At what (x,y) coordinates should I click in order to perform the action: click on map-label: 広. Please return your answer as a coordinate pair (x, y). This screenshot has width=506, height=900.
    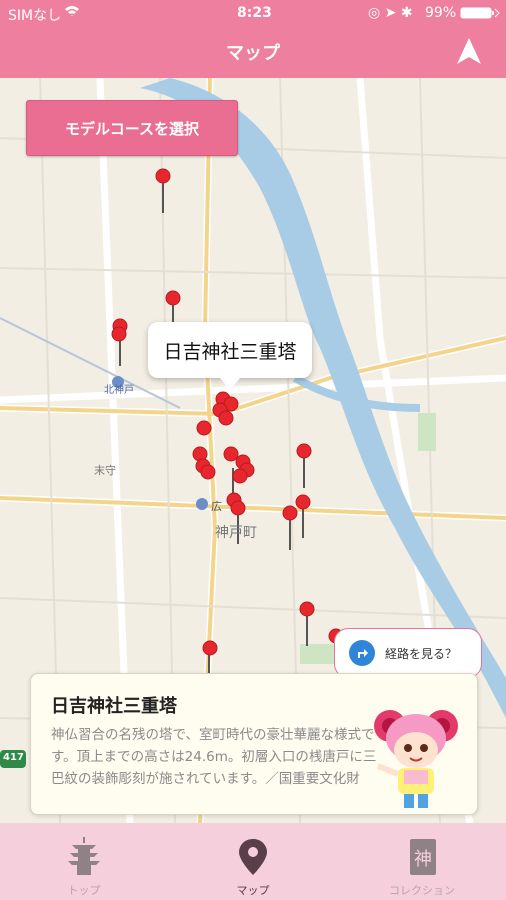
    Looking at the image, I should click on (216, 506).